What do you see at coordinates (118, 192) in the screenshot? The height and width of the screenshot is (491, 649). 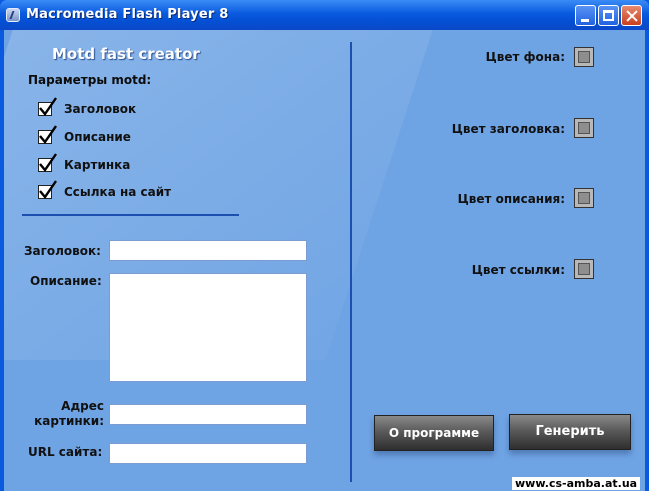 I see `checkbox-label: Ссылка на сайт` at bounding box center [118, 192].